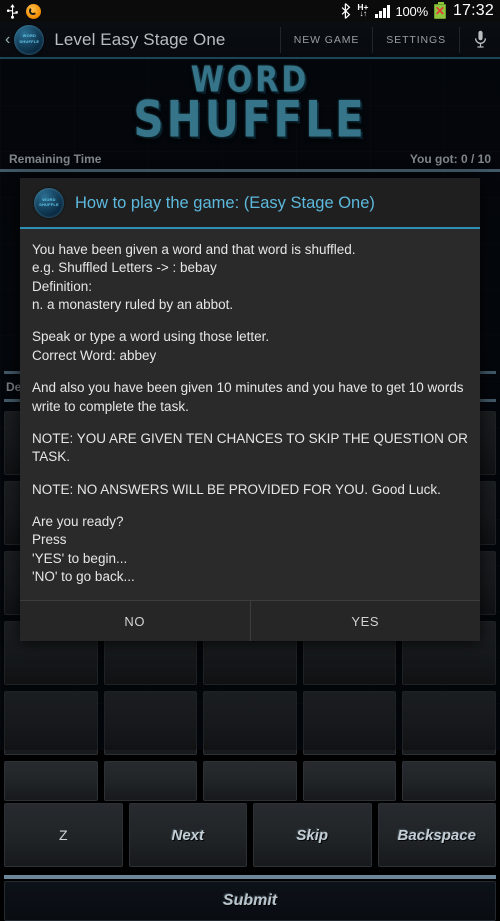 The height and width of the screenshot is (921, 500). What do you see at coordinates (133, 305) in the screenshot?
I see `dialog-paragraph: n. a monastery ruled by an abbot.` at bounding box center [133, 305].